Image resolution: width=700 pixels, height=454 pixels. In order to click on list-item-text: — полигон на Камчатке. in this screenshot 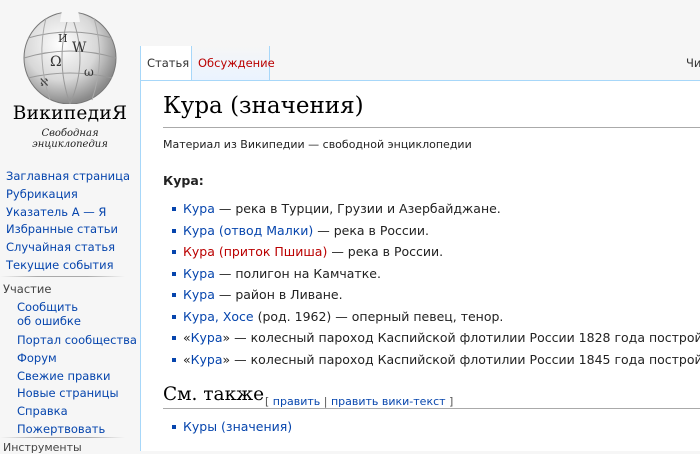, I will do `click(297, 273)`.